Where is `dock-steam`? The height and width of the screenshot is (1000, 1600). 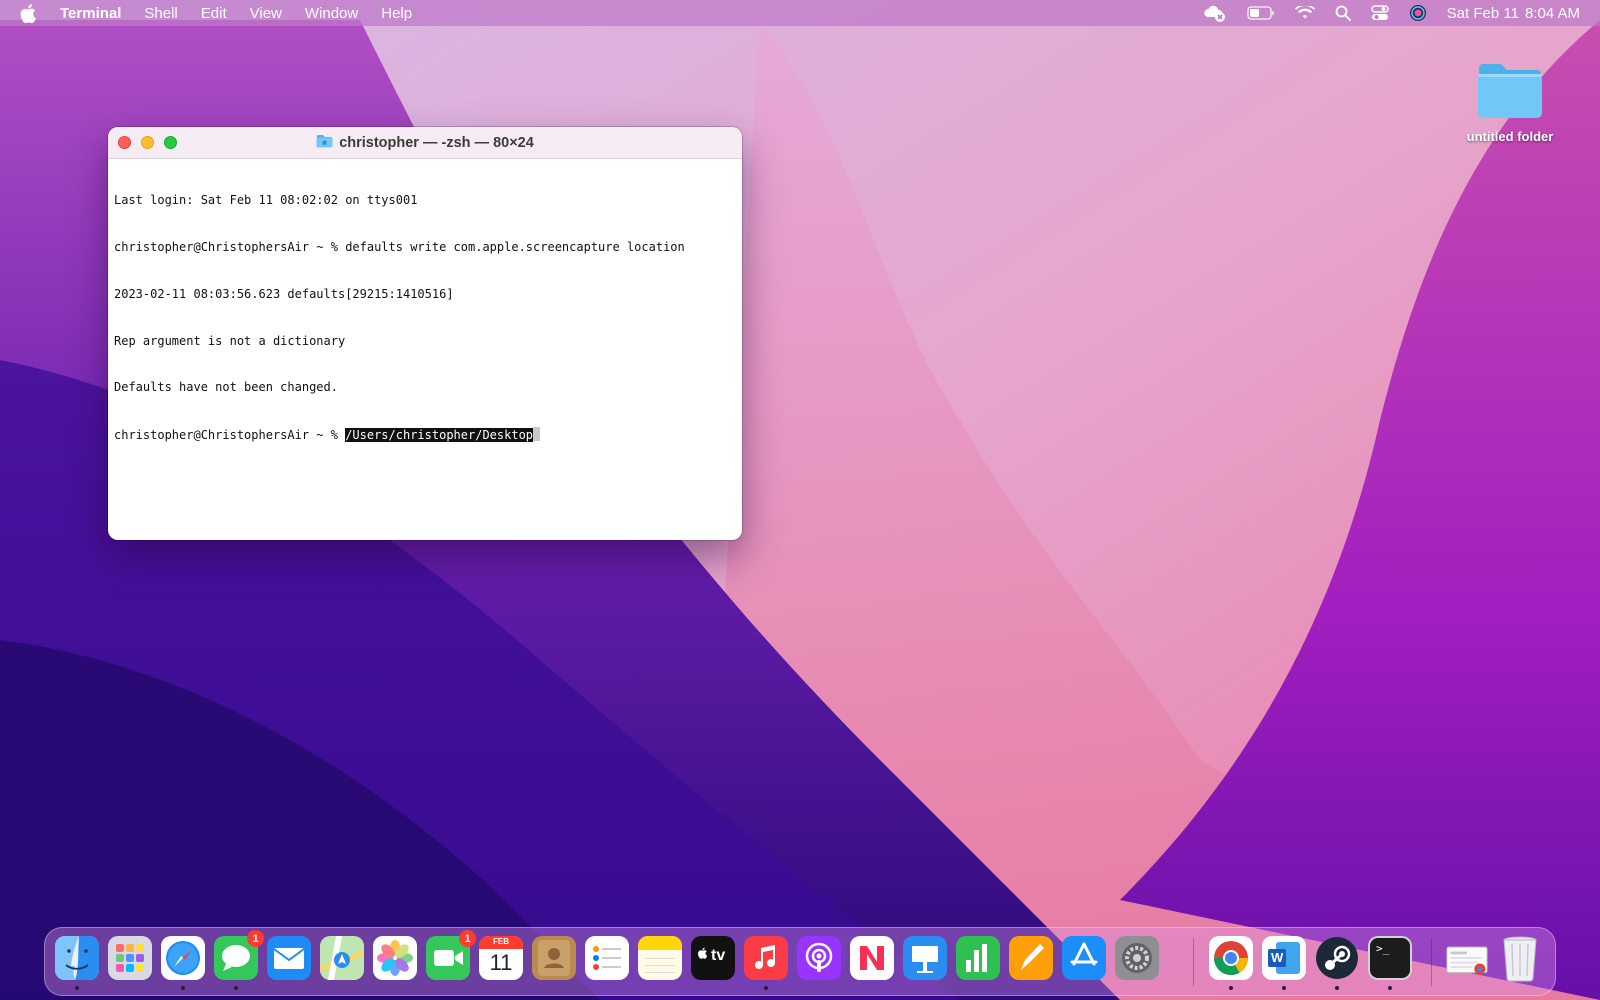
dock-steam is located at coordinates (1337, 958).